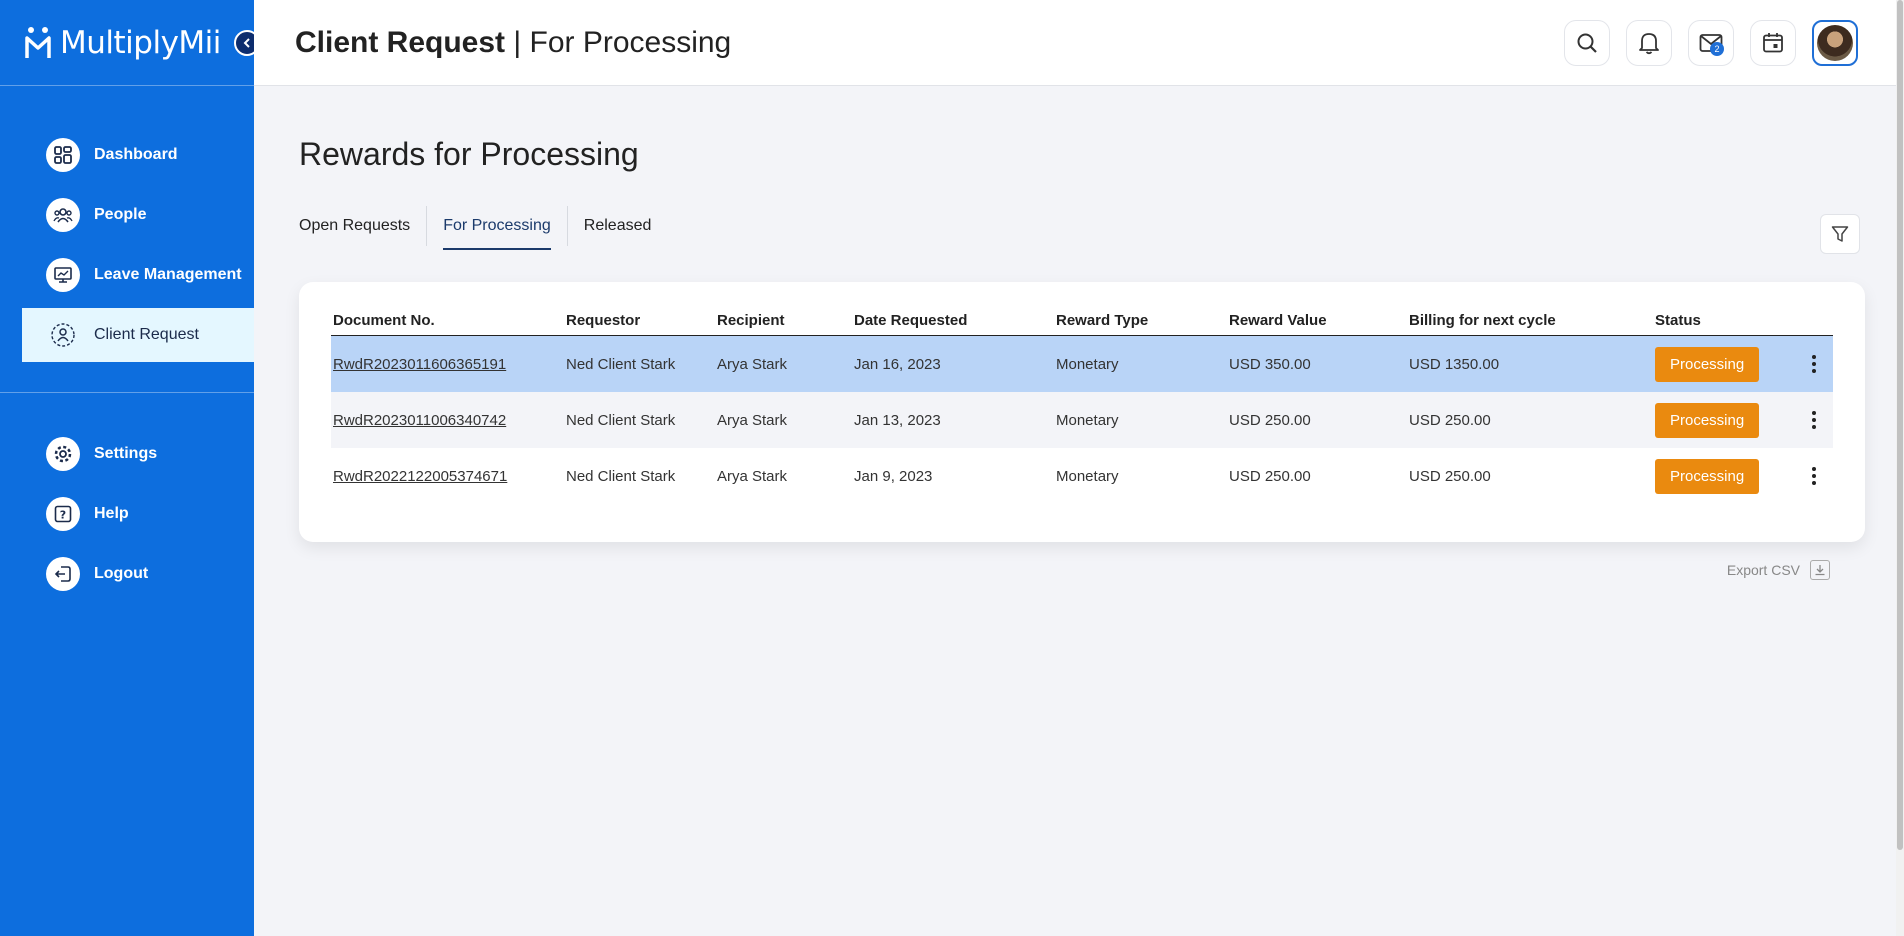 The width and height of the screenshot is (1904, 936). Describe the element at coordinates (363, 226) in the screenshot. I see `tab-open-requests: Open Requests` at that location.